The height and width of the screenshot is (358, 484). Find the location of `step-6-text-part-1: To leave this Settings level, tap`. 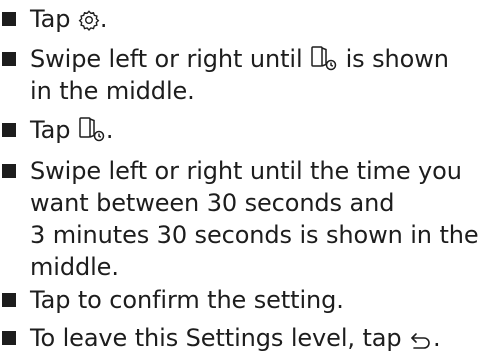

step-6-text-part-1: To leave this Settings level, tap is located at coordinates (216, 338).